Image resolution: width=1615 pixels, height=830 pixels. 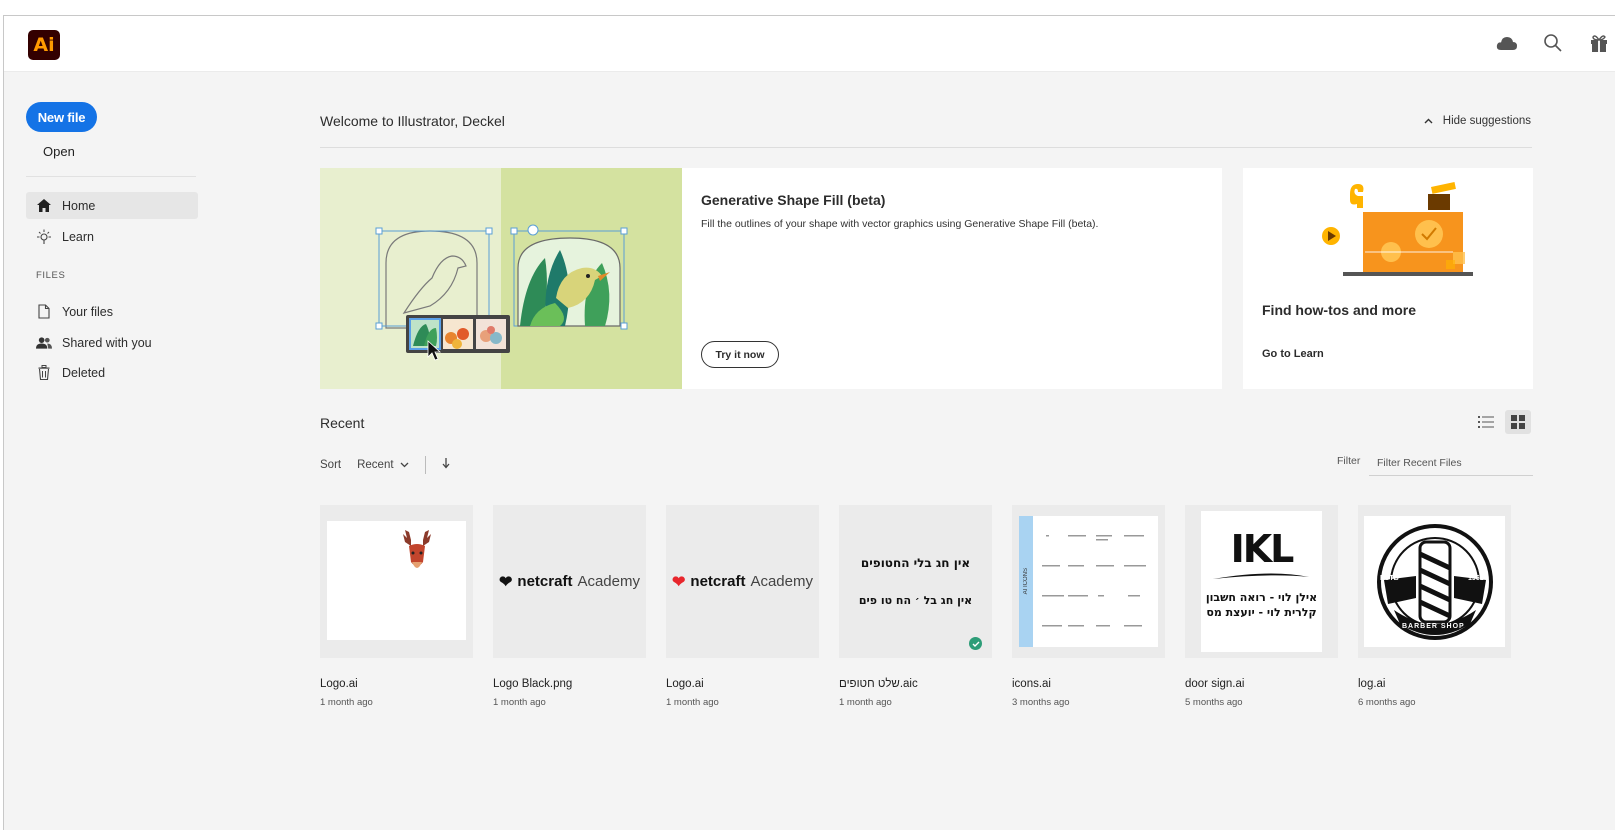 What do you see at coordinates (1026, 581) in the screenshot?
I see `thumb-side-label: AI ICONS` at bounding box center [1026, 581].